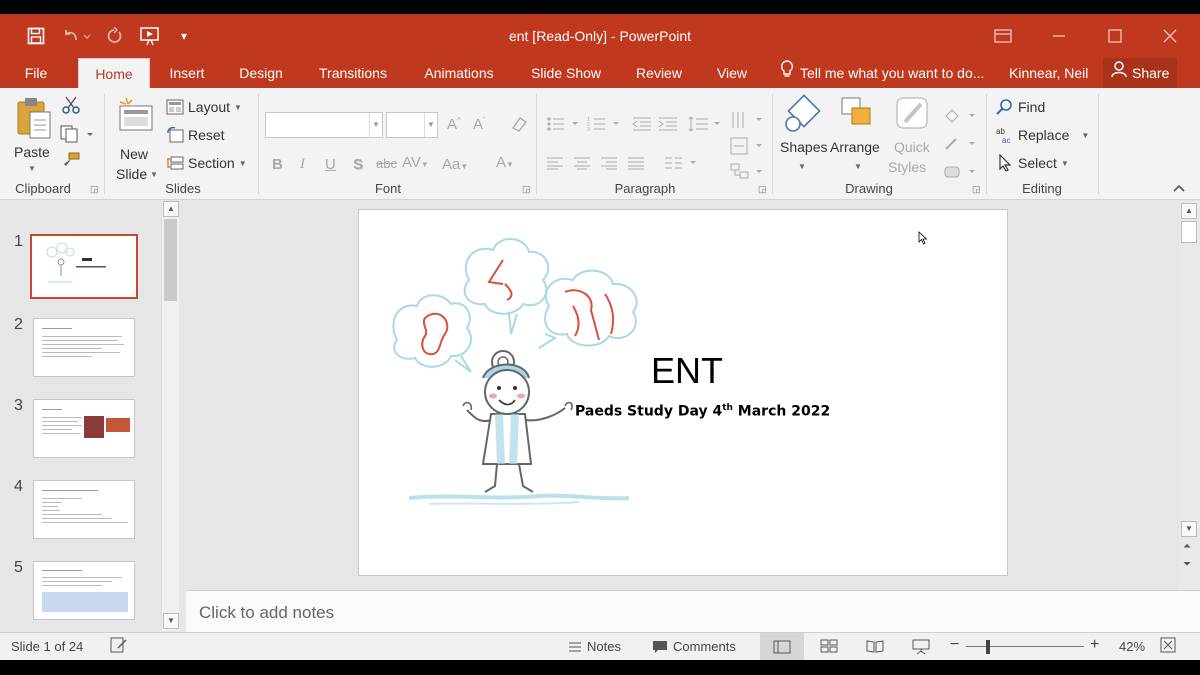  Describe the element at coordinates (694, 646) in the screenshot. I see `comments-toggle-button: Comments` at that location.